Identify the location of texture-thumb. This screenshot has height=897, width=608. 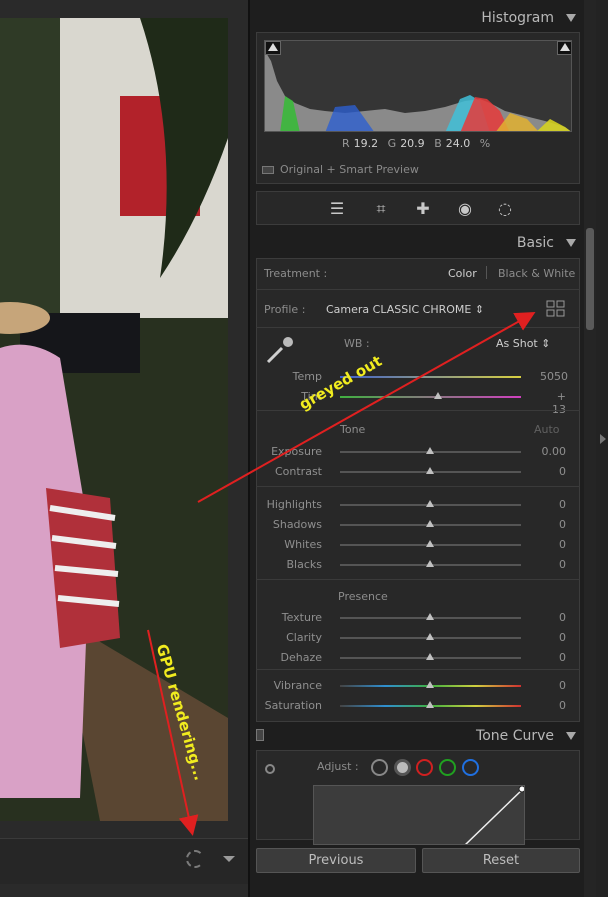
(430, 616).